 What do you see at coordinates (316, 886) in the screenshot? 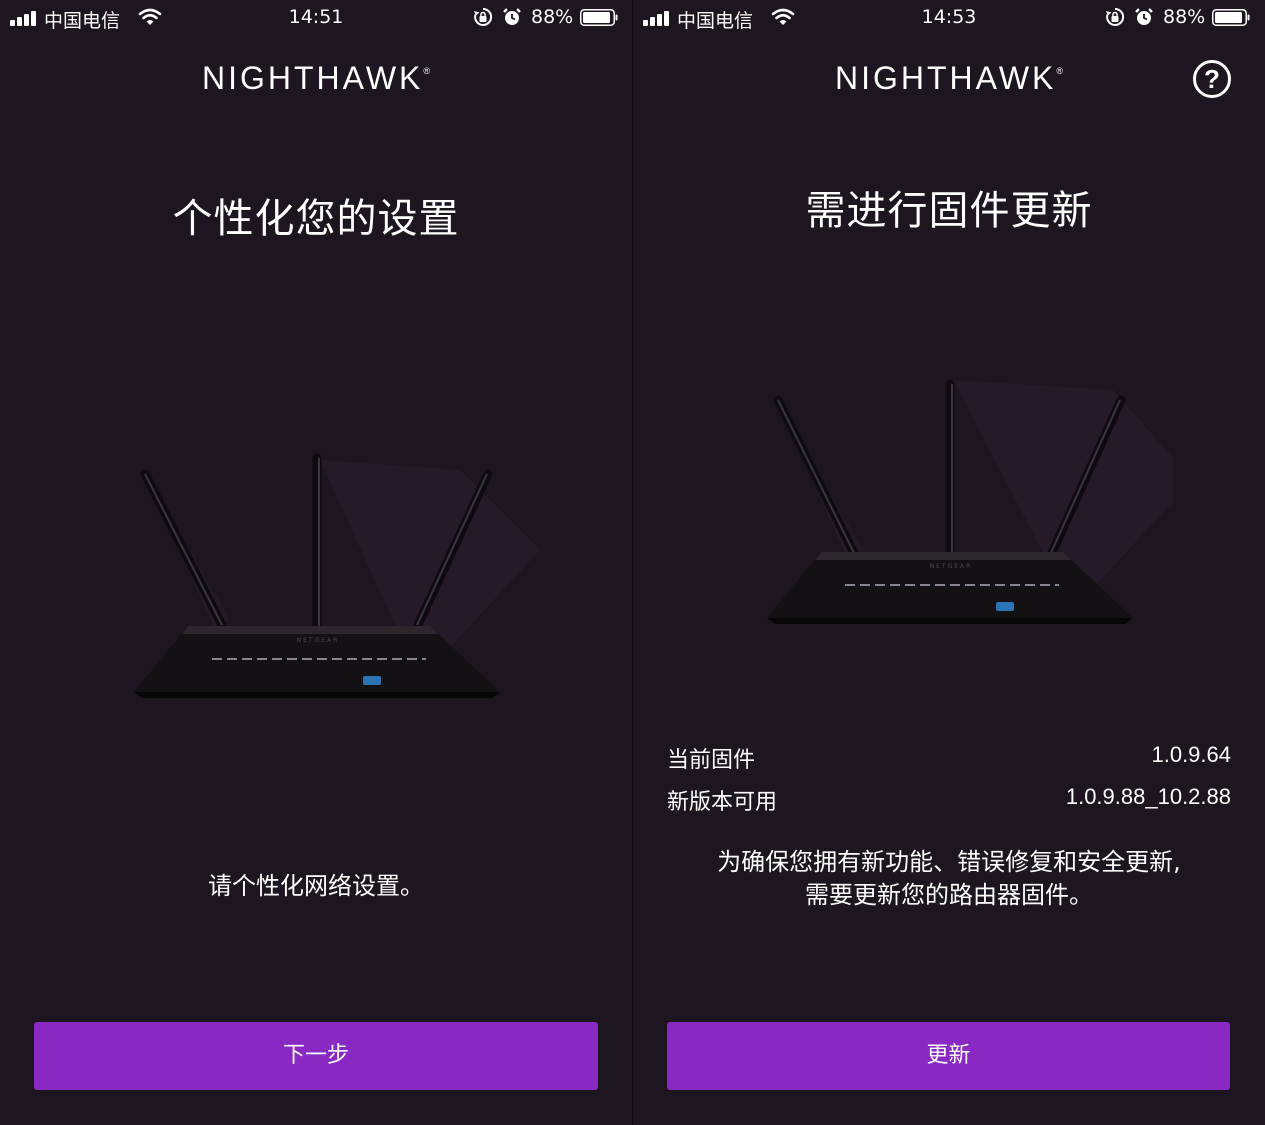
I see `instruction-text: 请个性化网络设置。` at bounding box center [316, 886].